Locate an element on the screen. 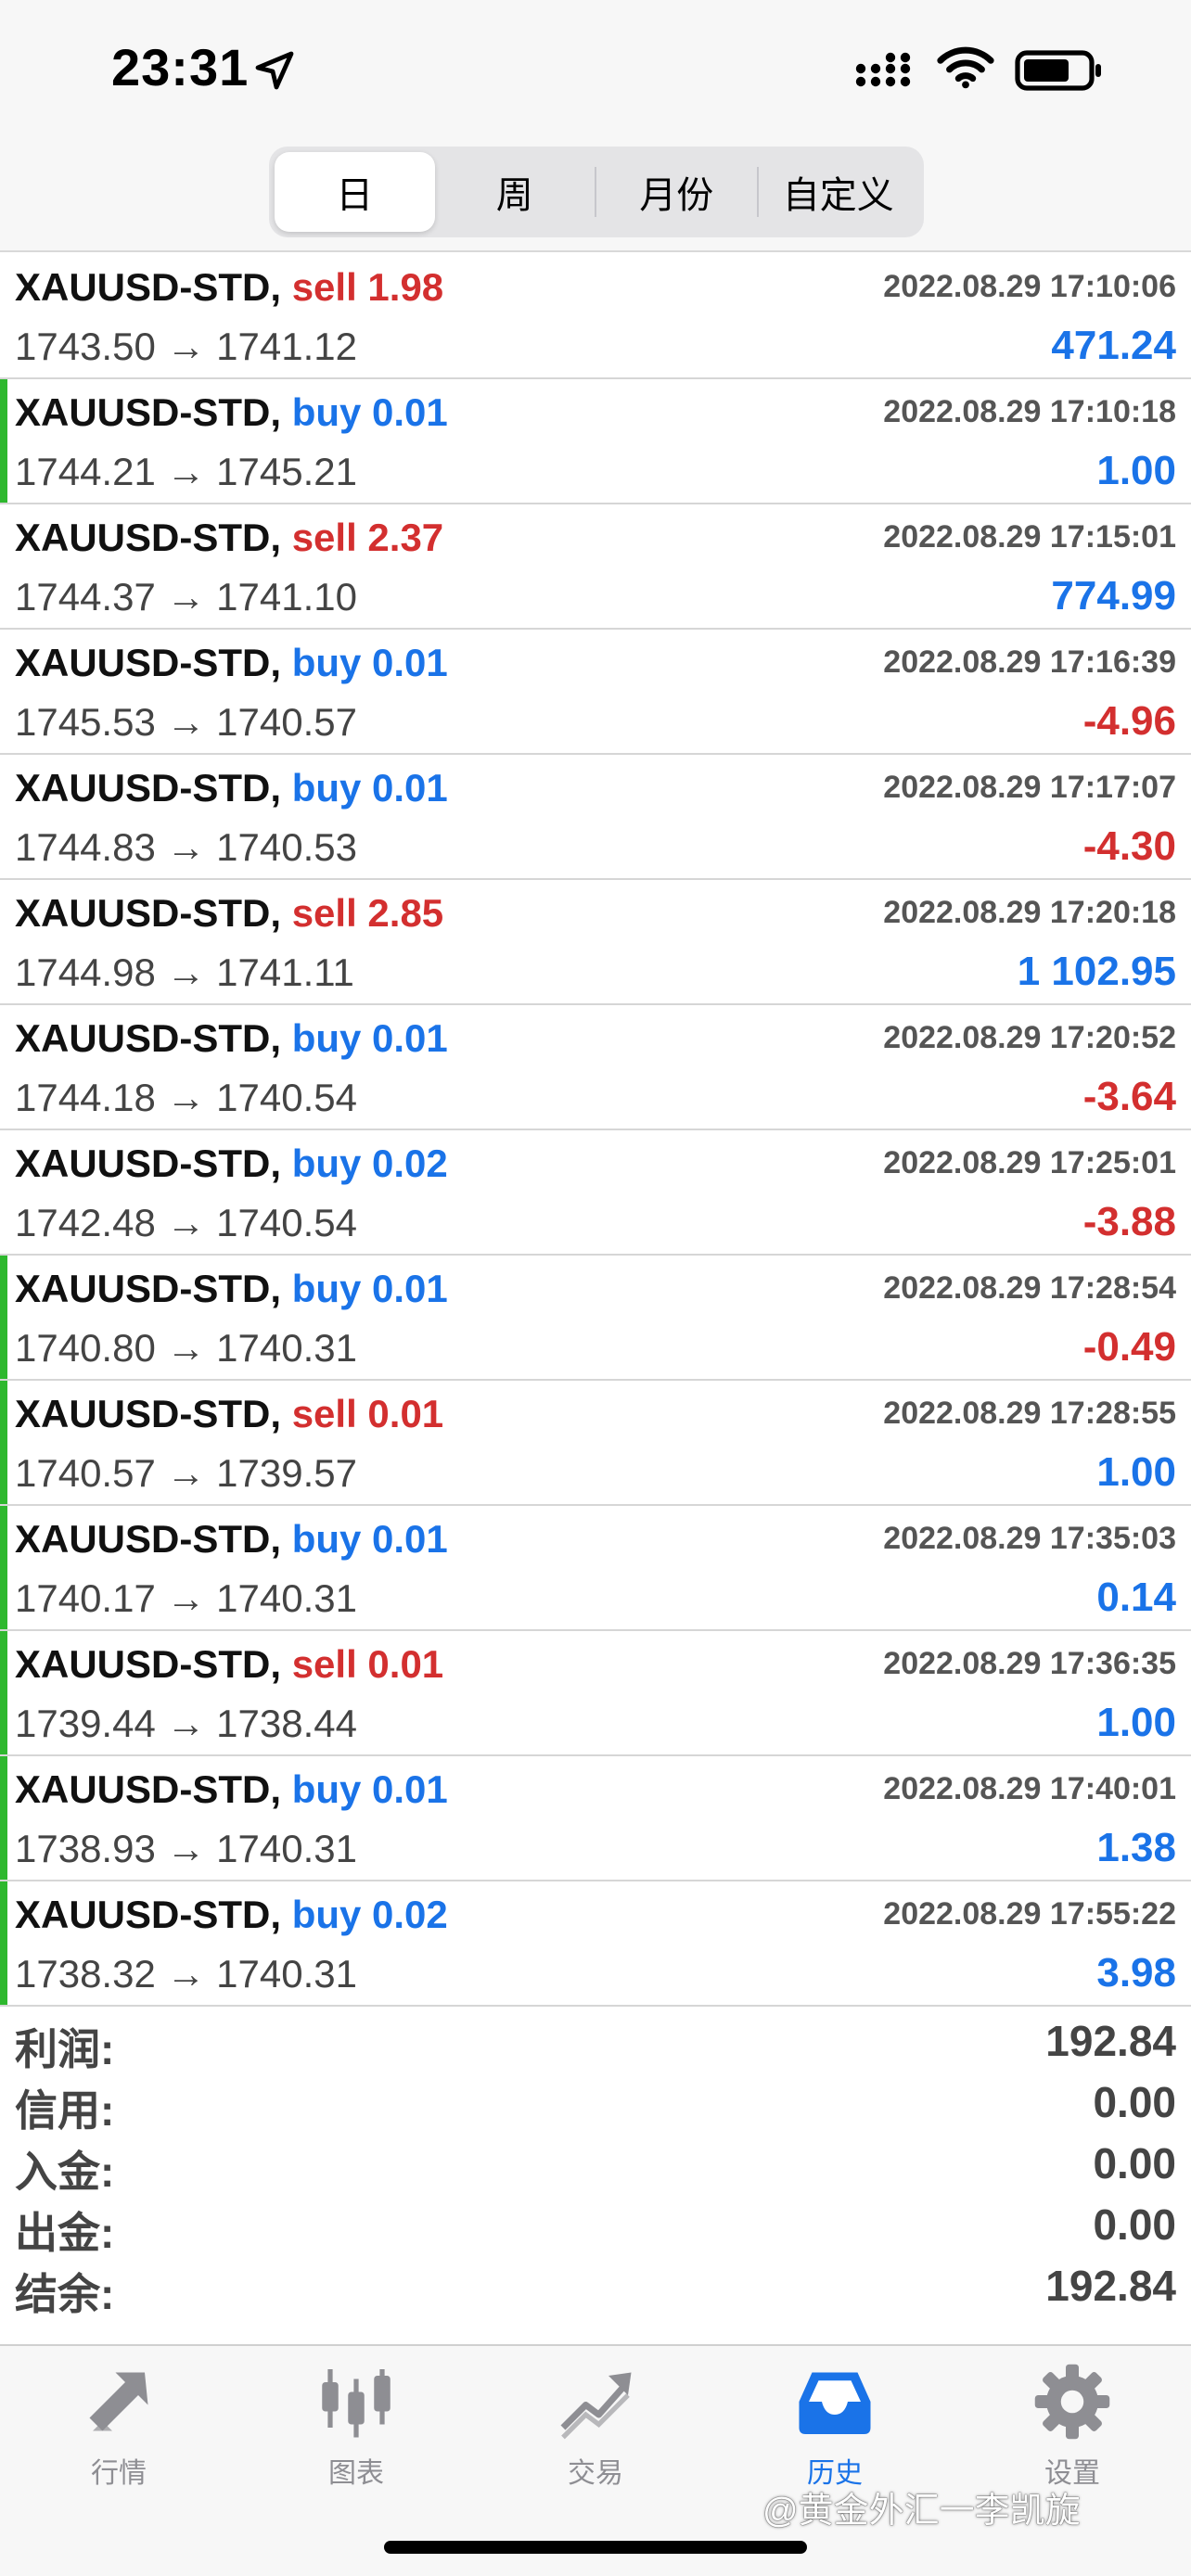  deal-time: 2022.08.29 17:28:55 is located at coordinates (1029, 1413).